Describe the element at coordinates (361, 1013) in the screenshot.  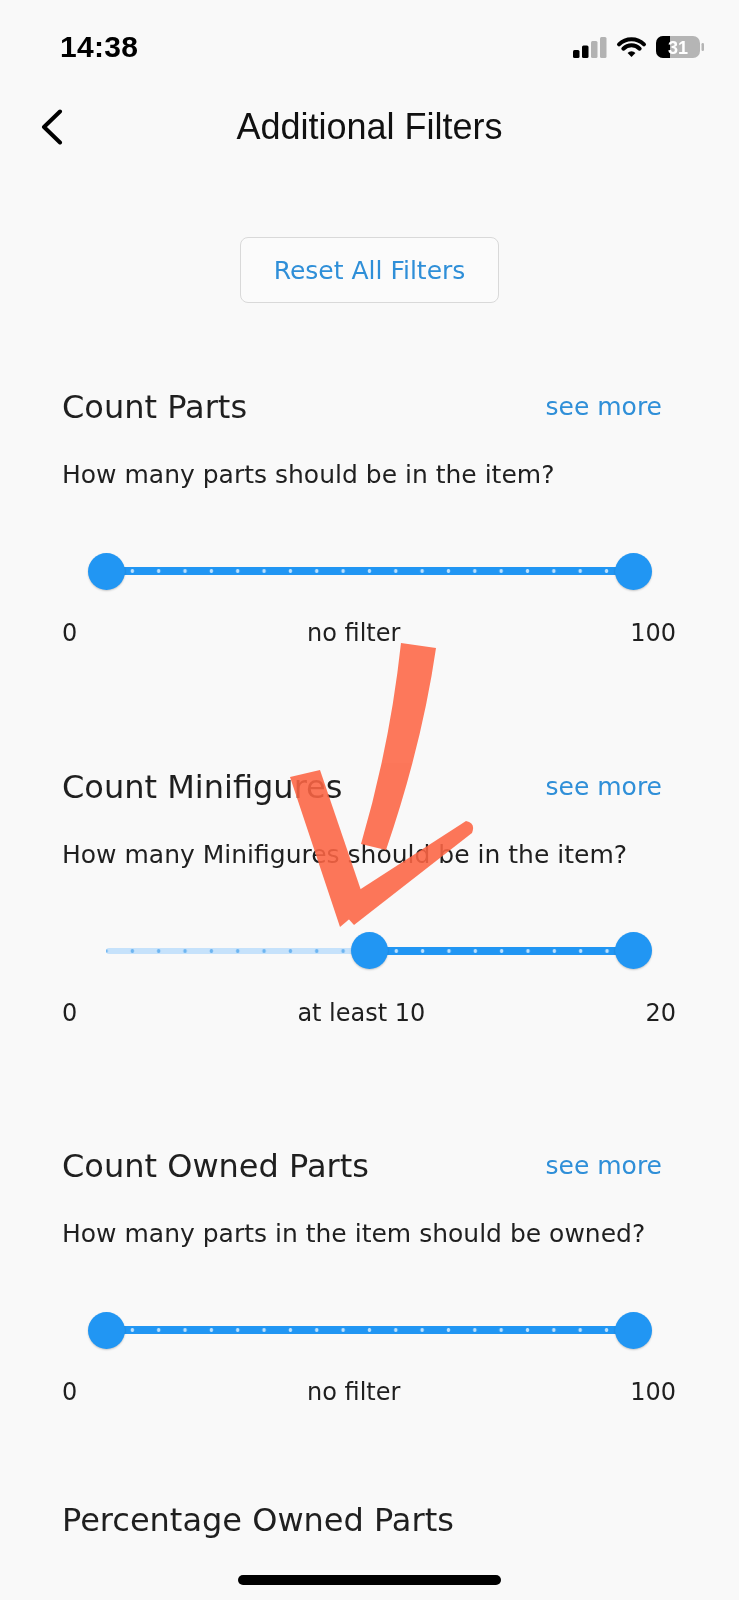
I see `range-value-label: at least 10` at that location.